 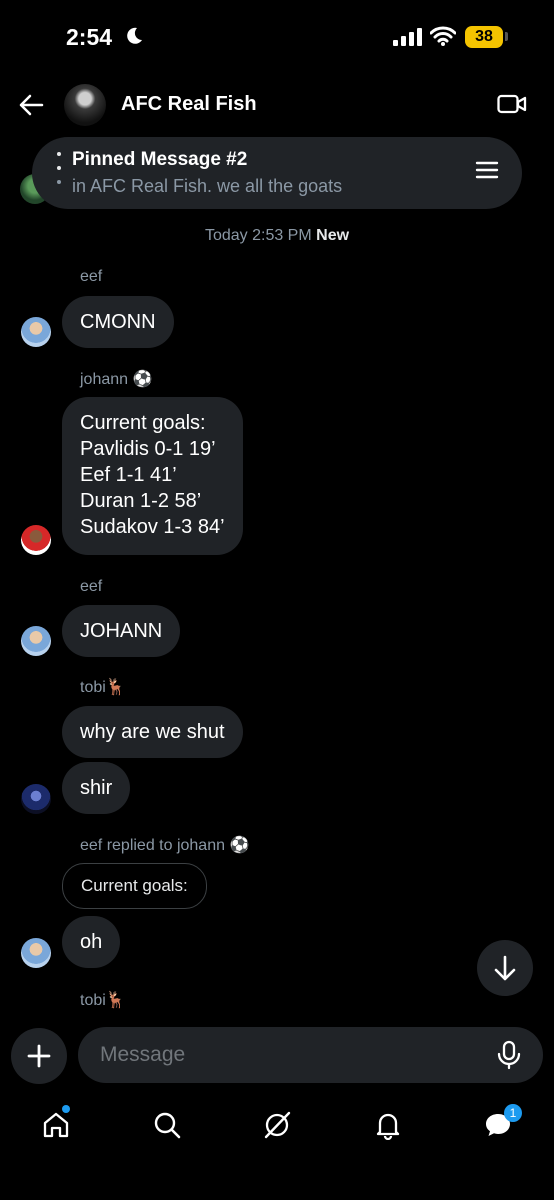 I want to click on timestamp-text: Today 2:53 PM, so click(x=258, y=235).